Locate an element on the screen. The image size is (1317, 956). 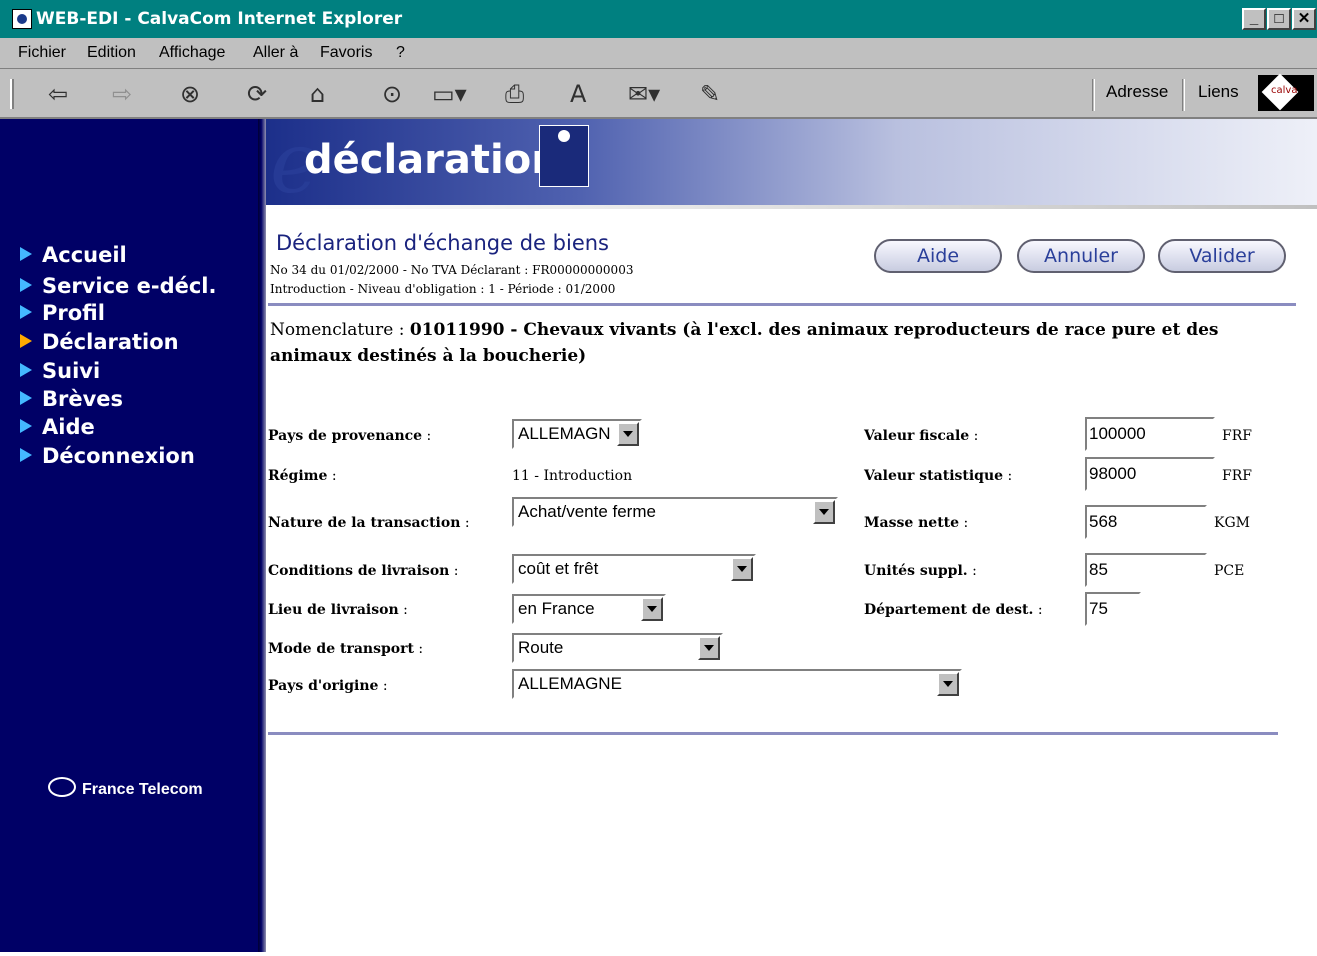
regime-value: 11 - Introduction is located at coordinates (572, 476).